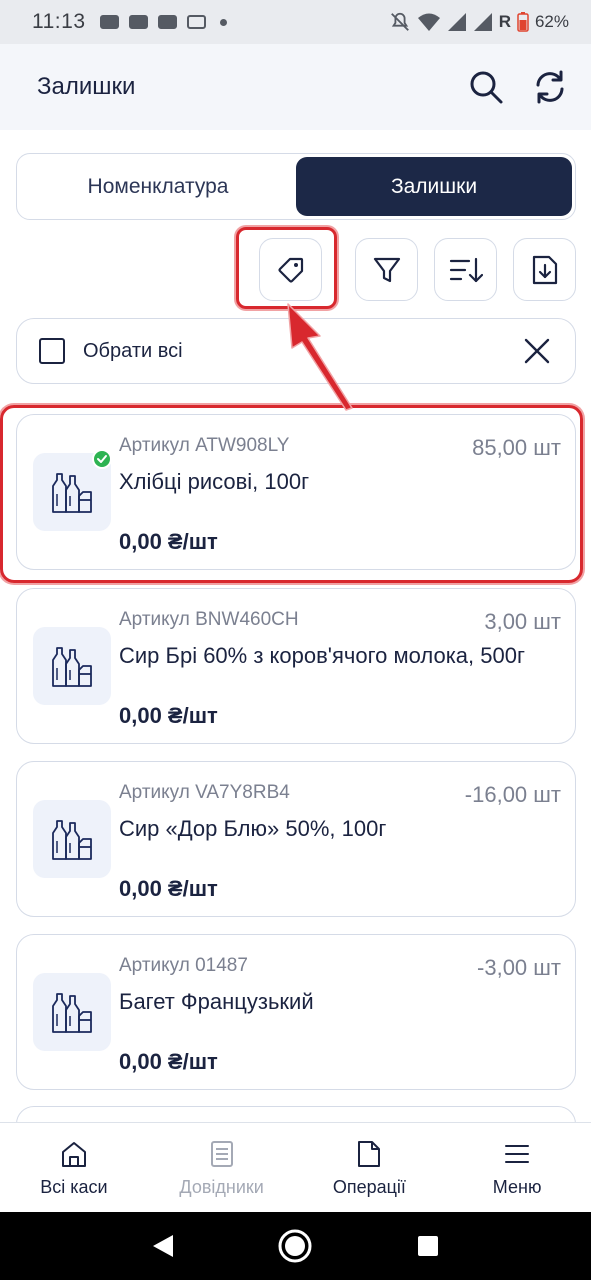 The width and height of the screenshot is (591, 1280). What do you see at coordinates (428, 22) in the screenshot?
I see `wifi-icon` at bounding box center [428, 22].